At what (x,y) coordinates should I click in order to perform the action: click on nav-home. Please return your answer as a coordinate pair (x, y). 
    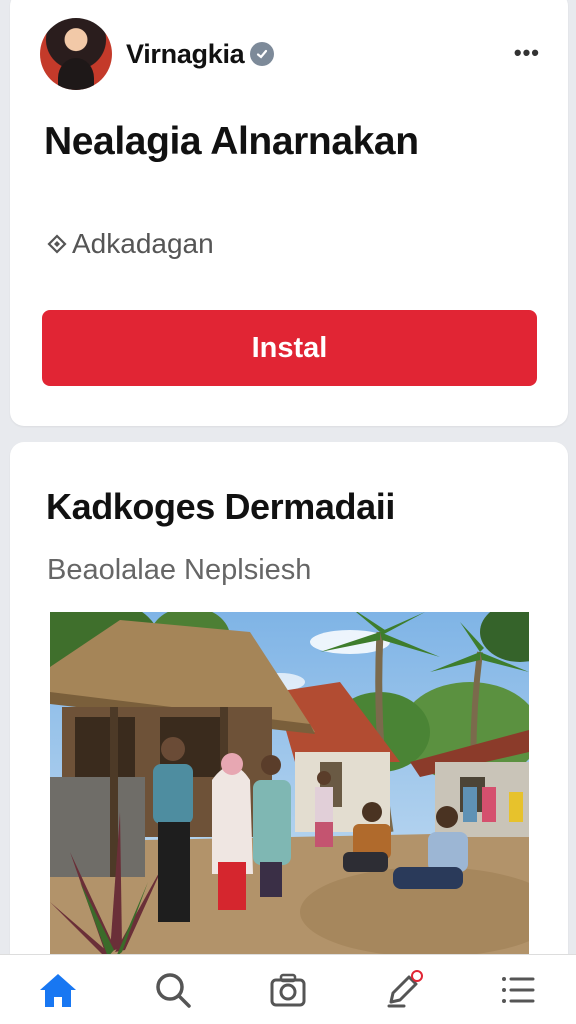
    Looking at the image, I should click on (58, 990).